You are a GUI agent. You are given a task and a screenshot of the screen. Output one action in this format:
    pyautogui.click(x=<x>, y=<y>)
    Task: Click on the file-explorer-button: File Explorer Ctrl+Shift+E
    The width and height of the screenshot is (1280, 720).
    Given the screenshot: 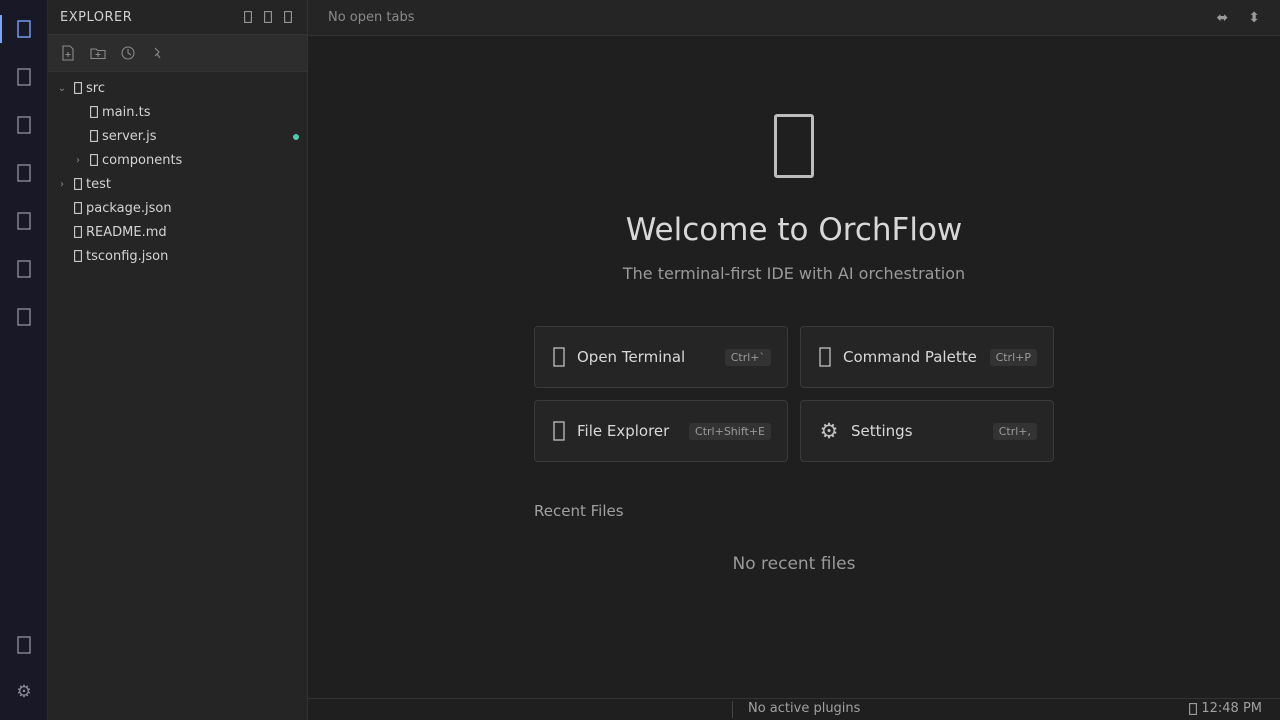 What is the action you would take?
    pyautogui.click(x=661, y=431)
    